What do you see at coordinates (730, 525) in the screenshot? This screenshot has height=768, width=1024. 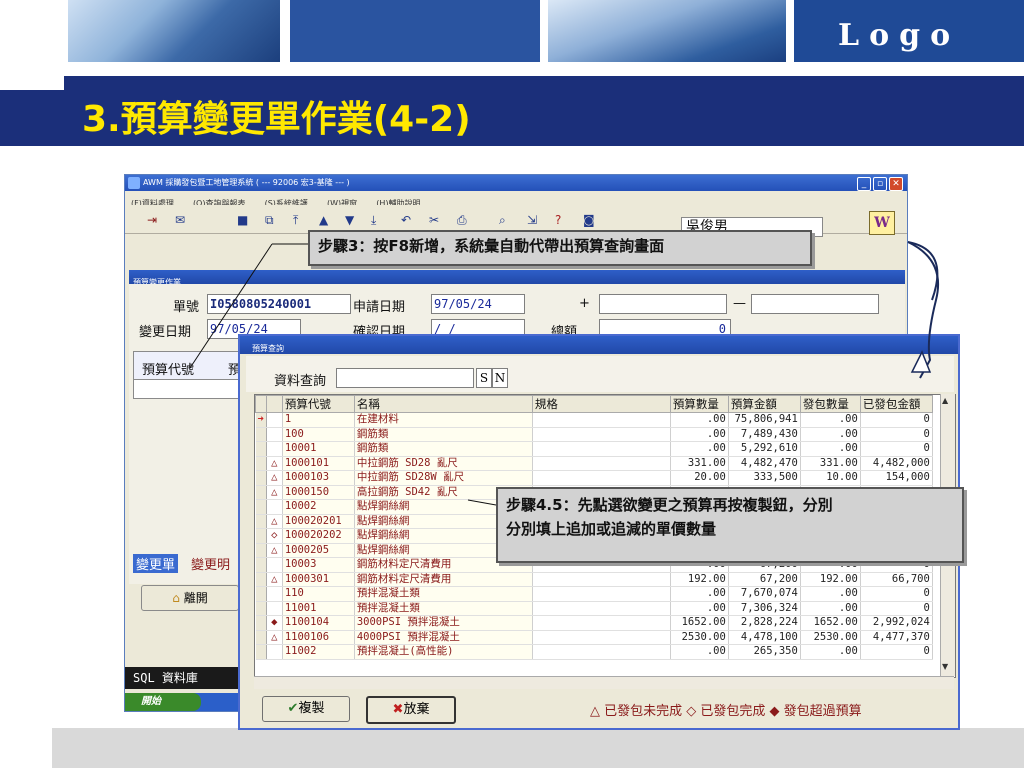 I see `callout-step45: 步驟4.5：先點選欲變更之預算再按複製鈕，分別 分別填上追加或追減的單價數量` at bounding box center [730, 525].